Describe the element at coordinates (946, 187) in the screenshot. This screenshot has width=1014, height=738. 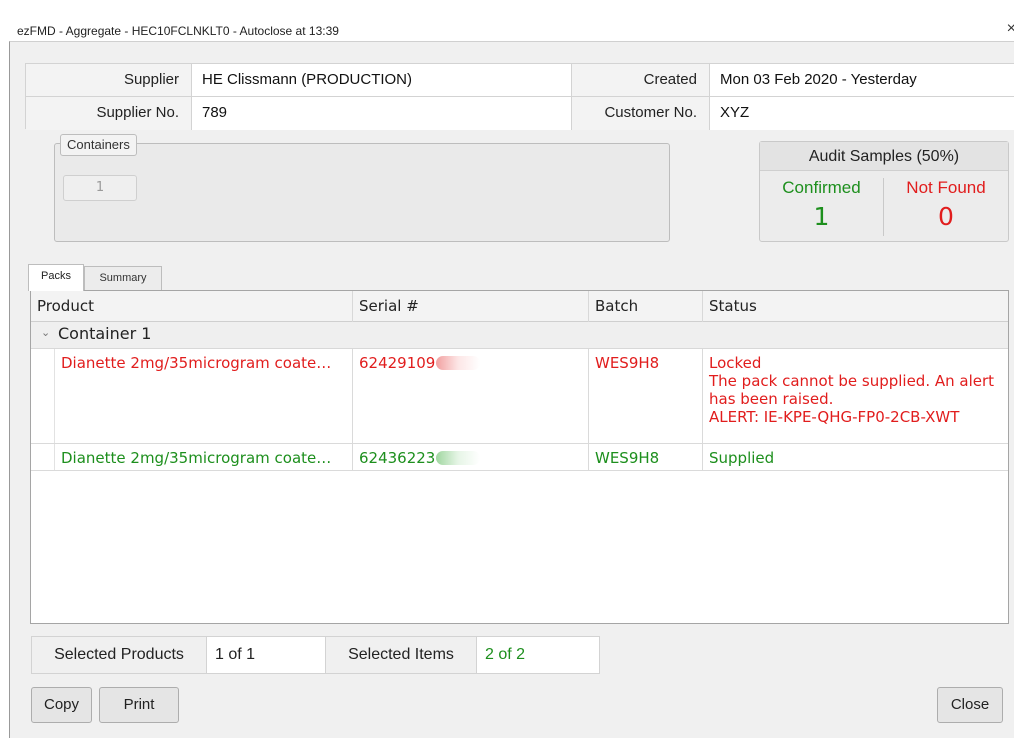
I see `audit-not-found-label: Not Found` at that location.